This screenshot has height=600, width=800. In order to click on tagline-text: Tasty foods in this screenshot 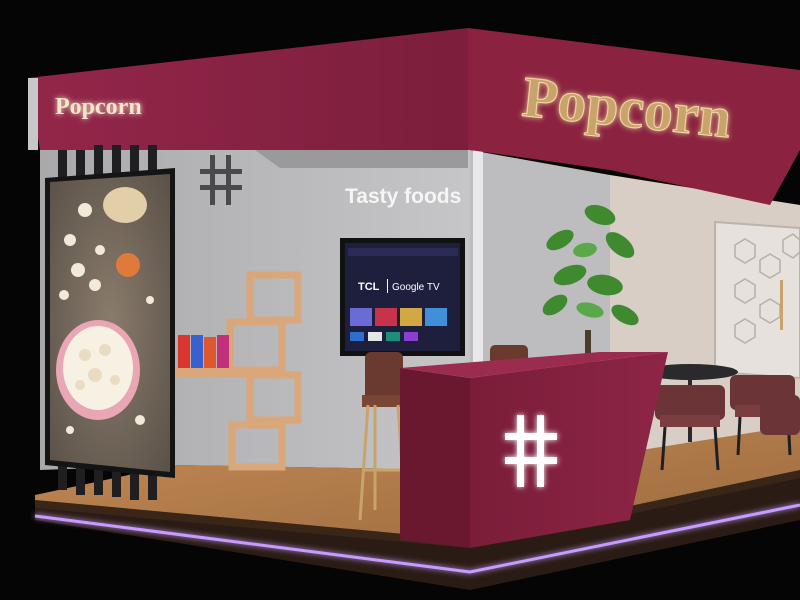, I will do `click(403, 196)`.